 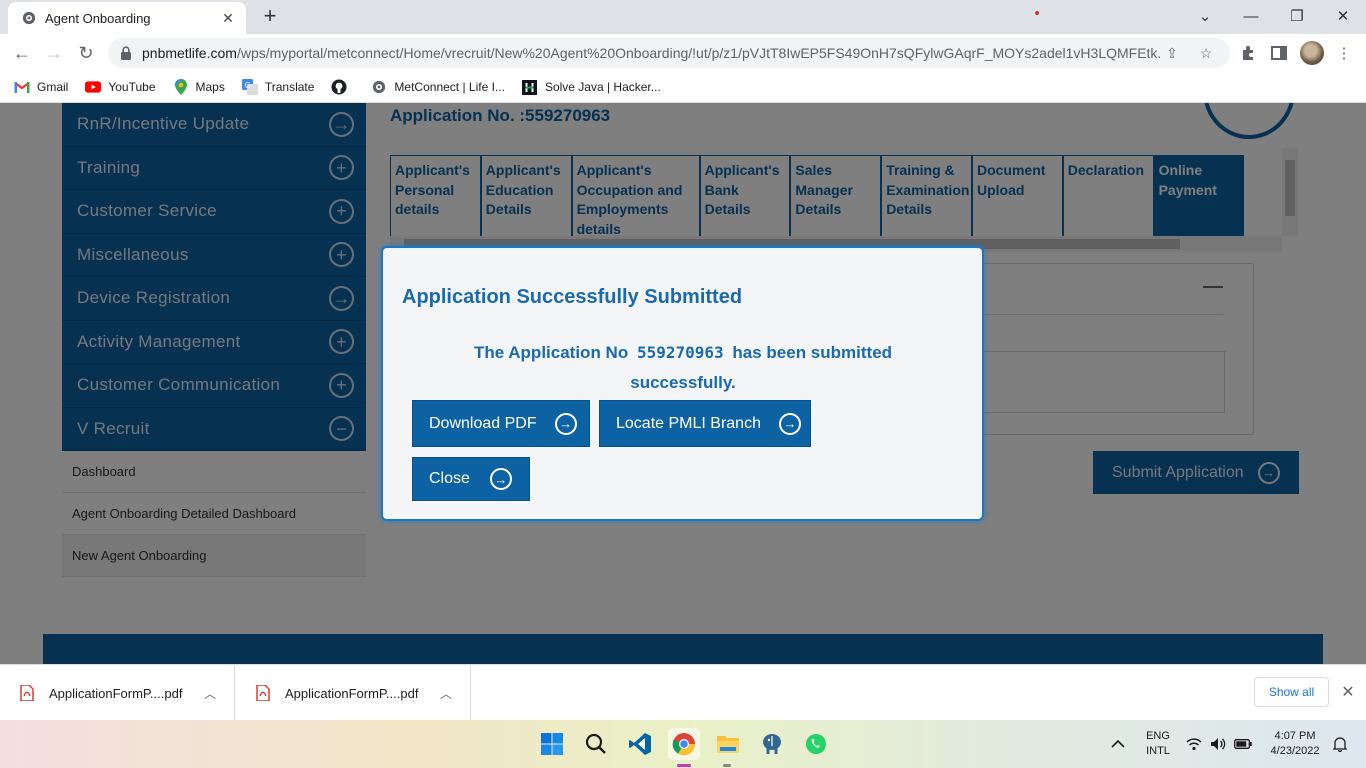 What do you see at coordinates (1243, 744) in the screenshot?
I see `battery-icon` at bounding box center [1243, 744].